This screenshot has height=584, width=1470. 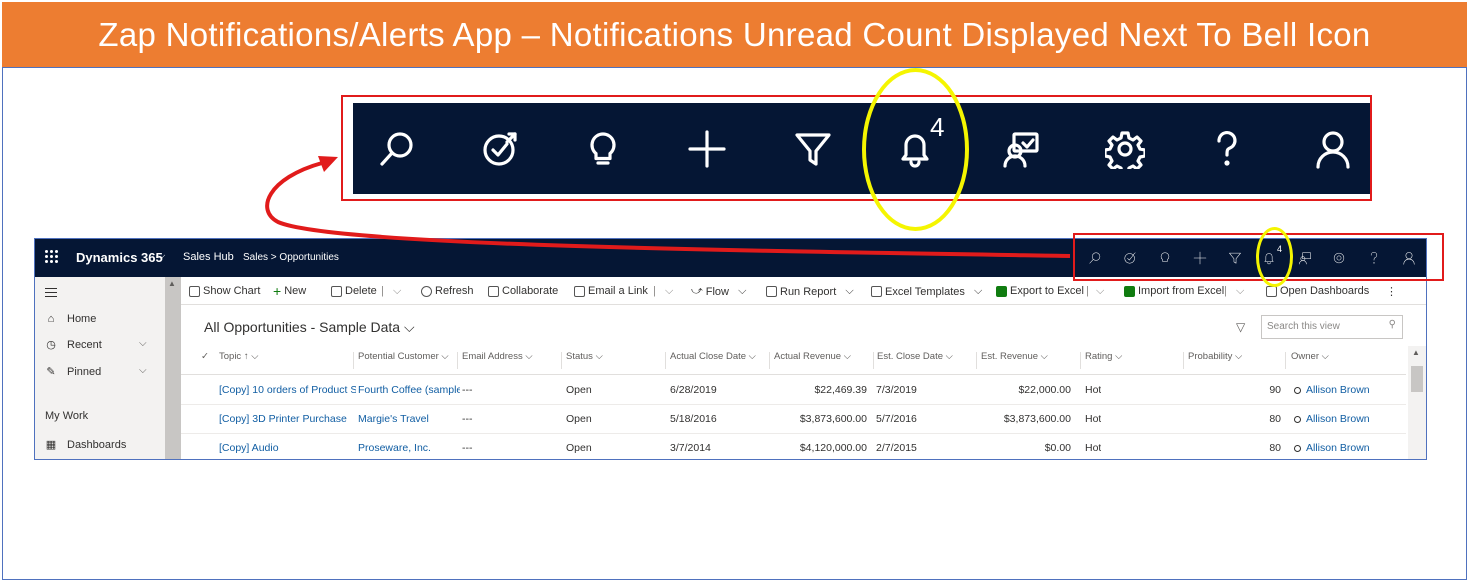 I want to click on excel-icon, so click(x=1129, y=291).